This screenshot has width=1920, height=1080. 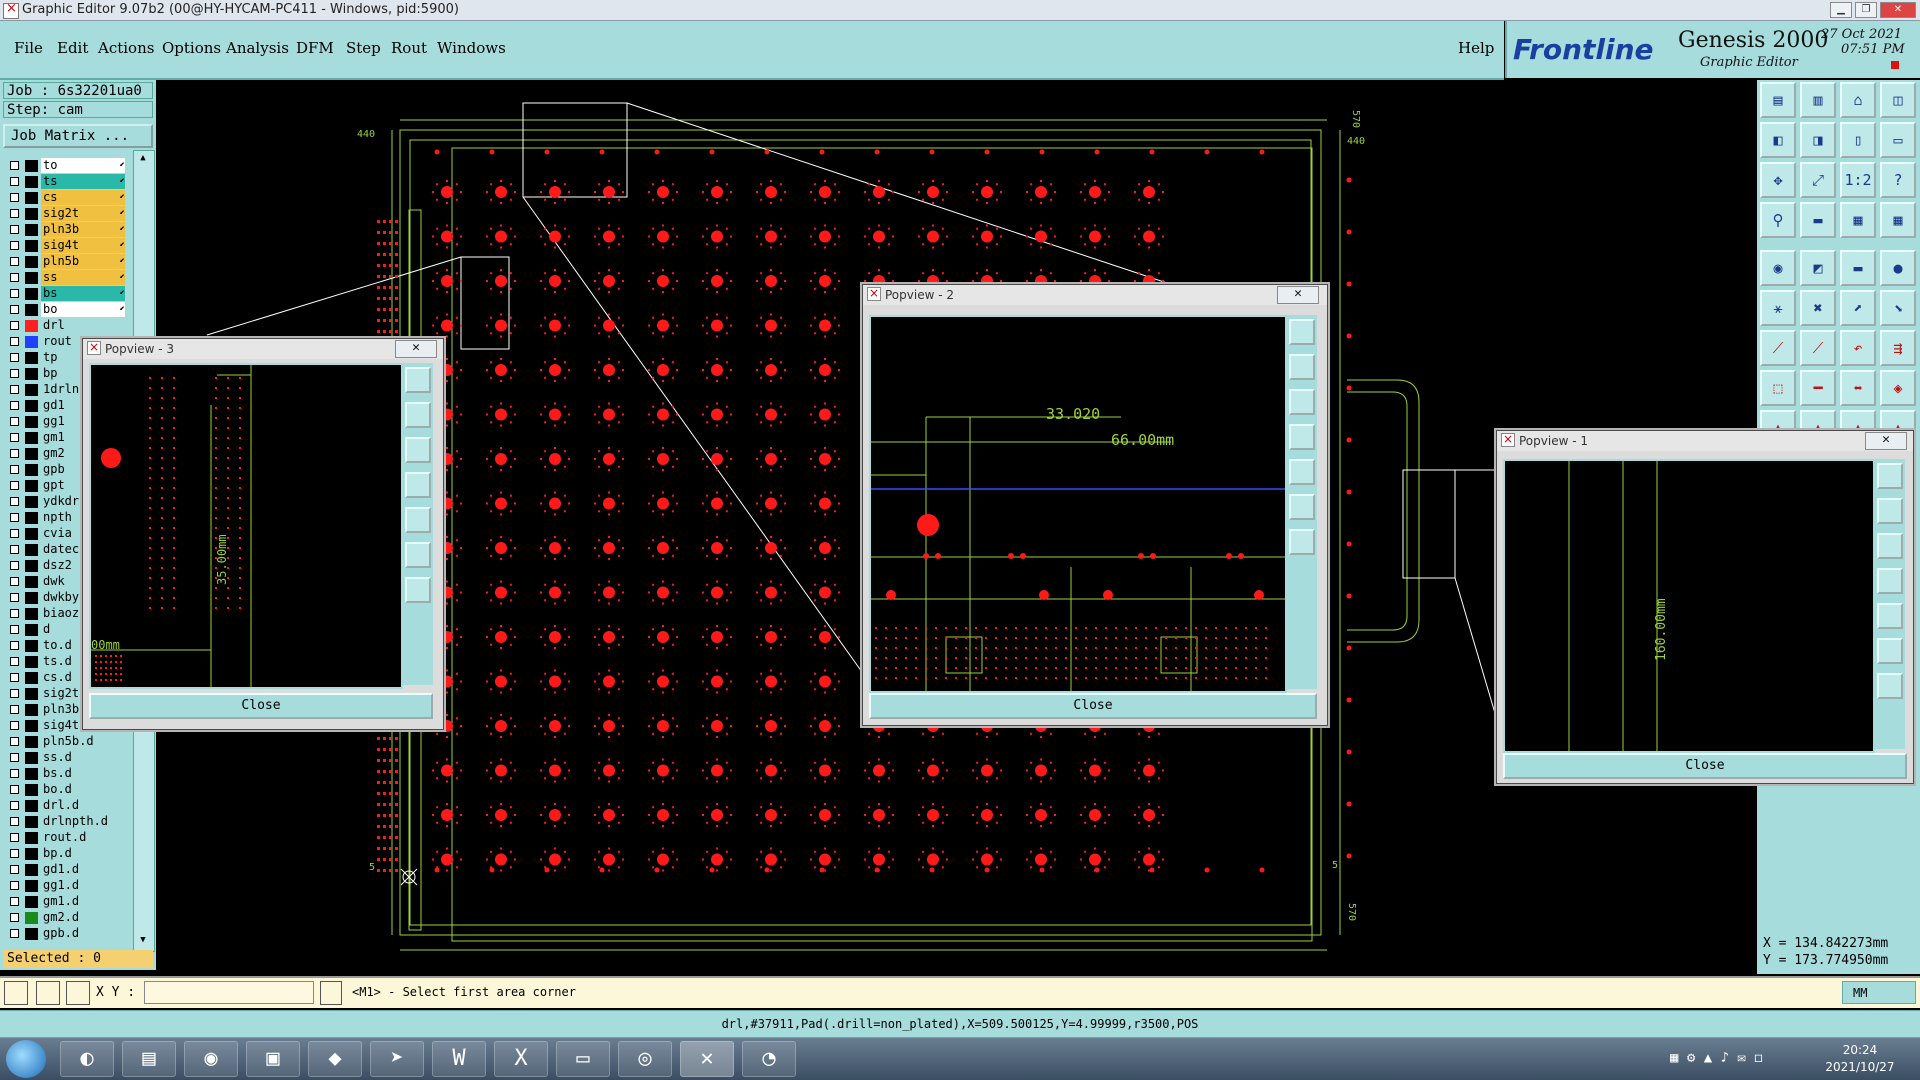 I want to click on pv3-tool-zoom-out-icon, so click(x=418, y=590).